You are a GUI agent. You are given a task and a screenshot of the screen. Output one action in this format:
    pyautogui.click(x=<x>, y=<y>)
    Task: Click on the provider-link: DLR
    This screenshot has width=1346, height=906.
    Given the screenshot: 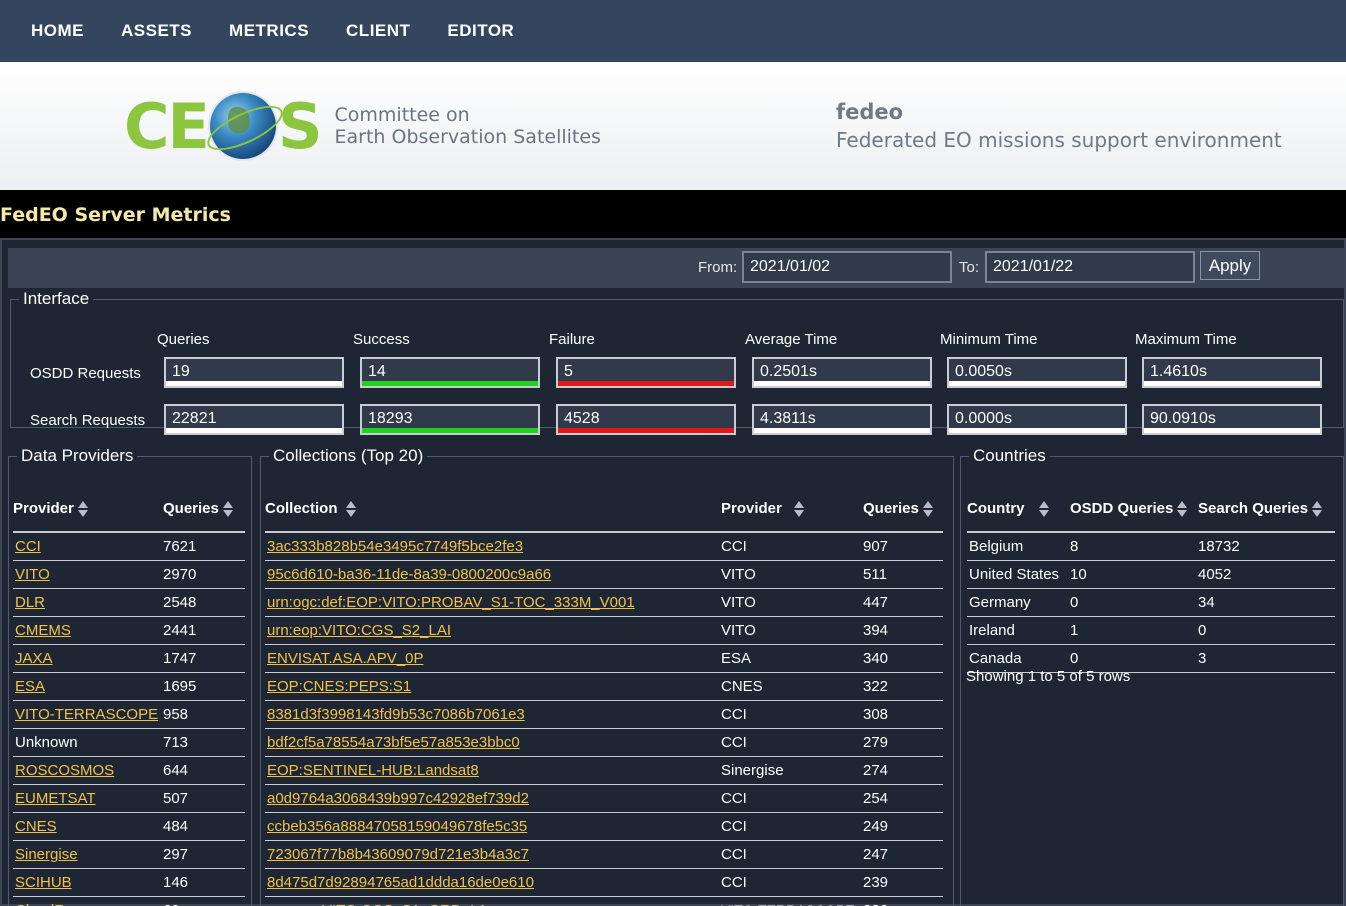 What is the action you would take?
    pyautogui.click(x=30, y=602)
    